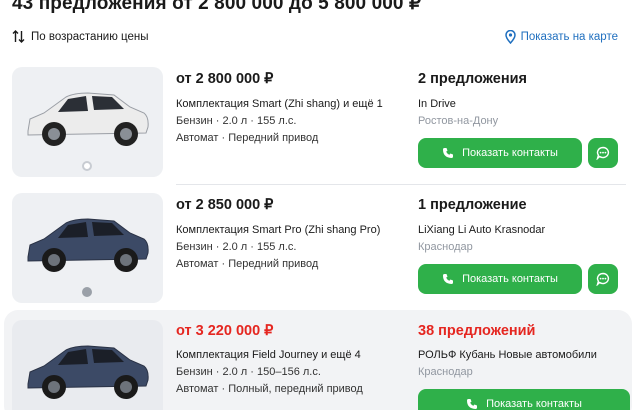  I want to click on offers-count: 1 предложение, so click(472, 205).